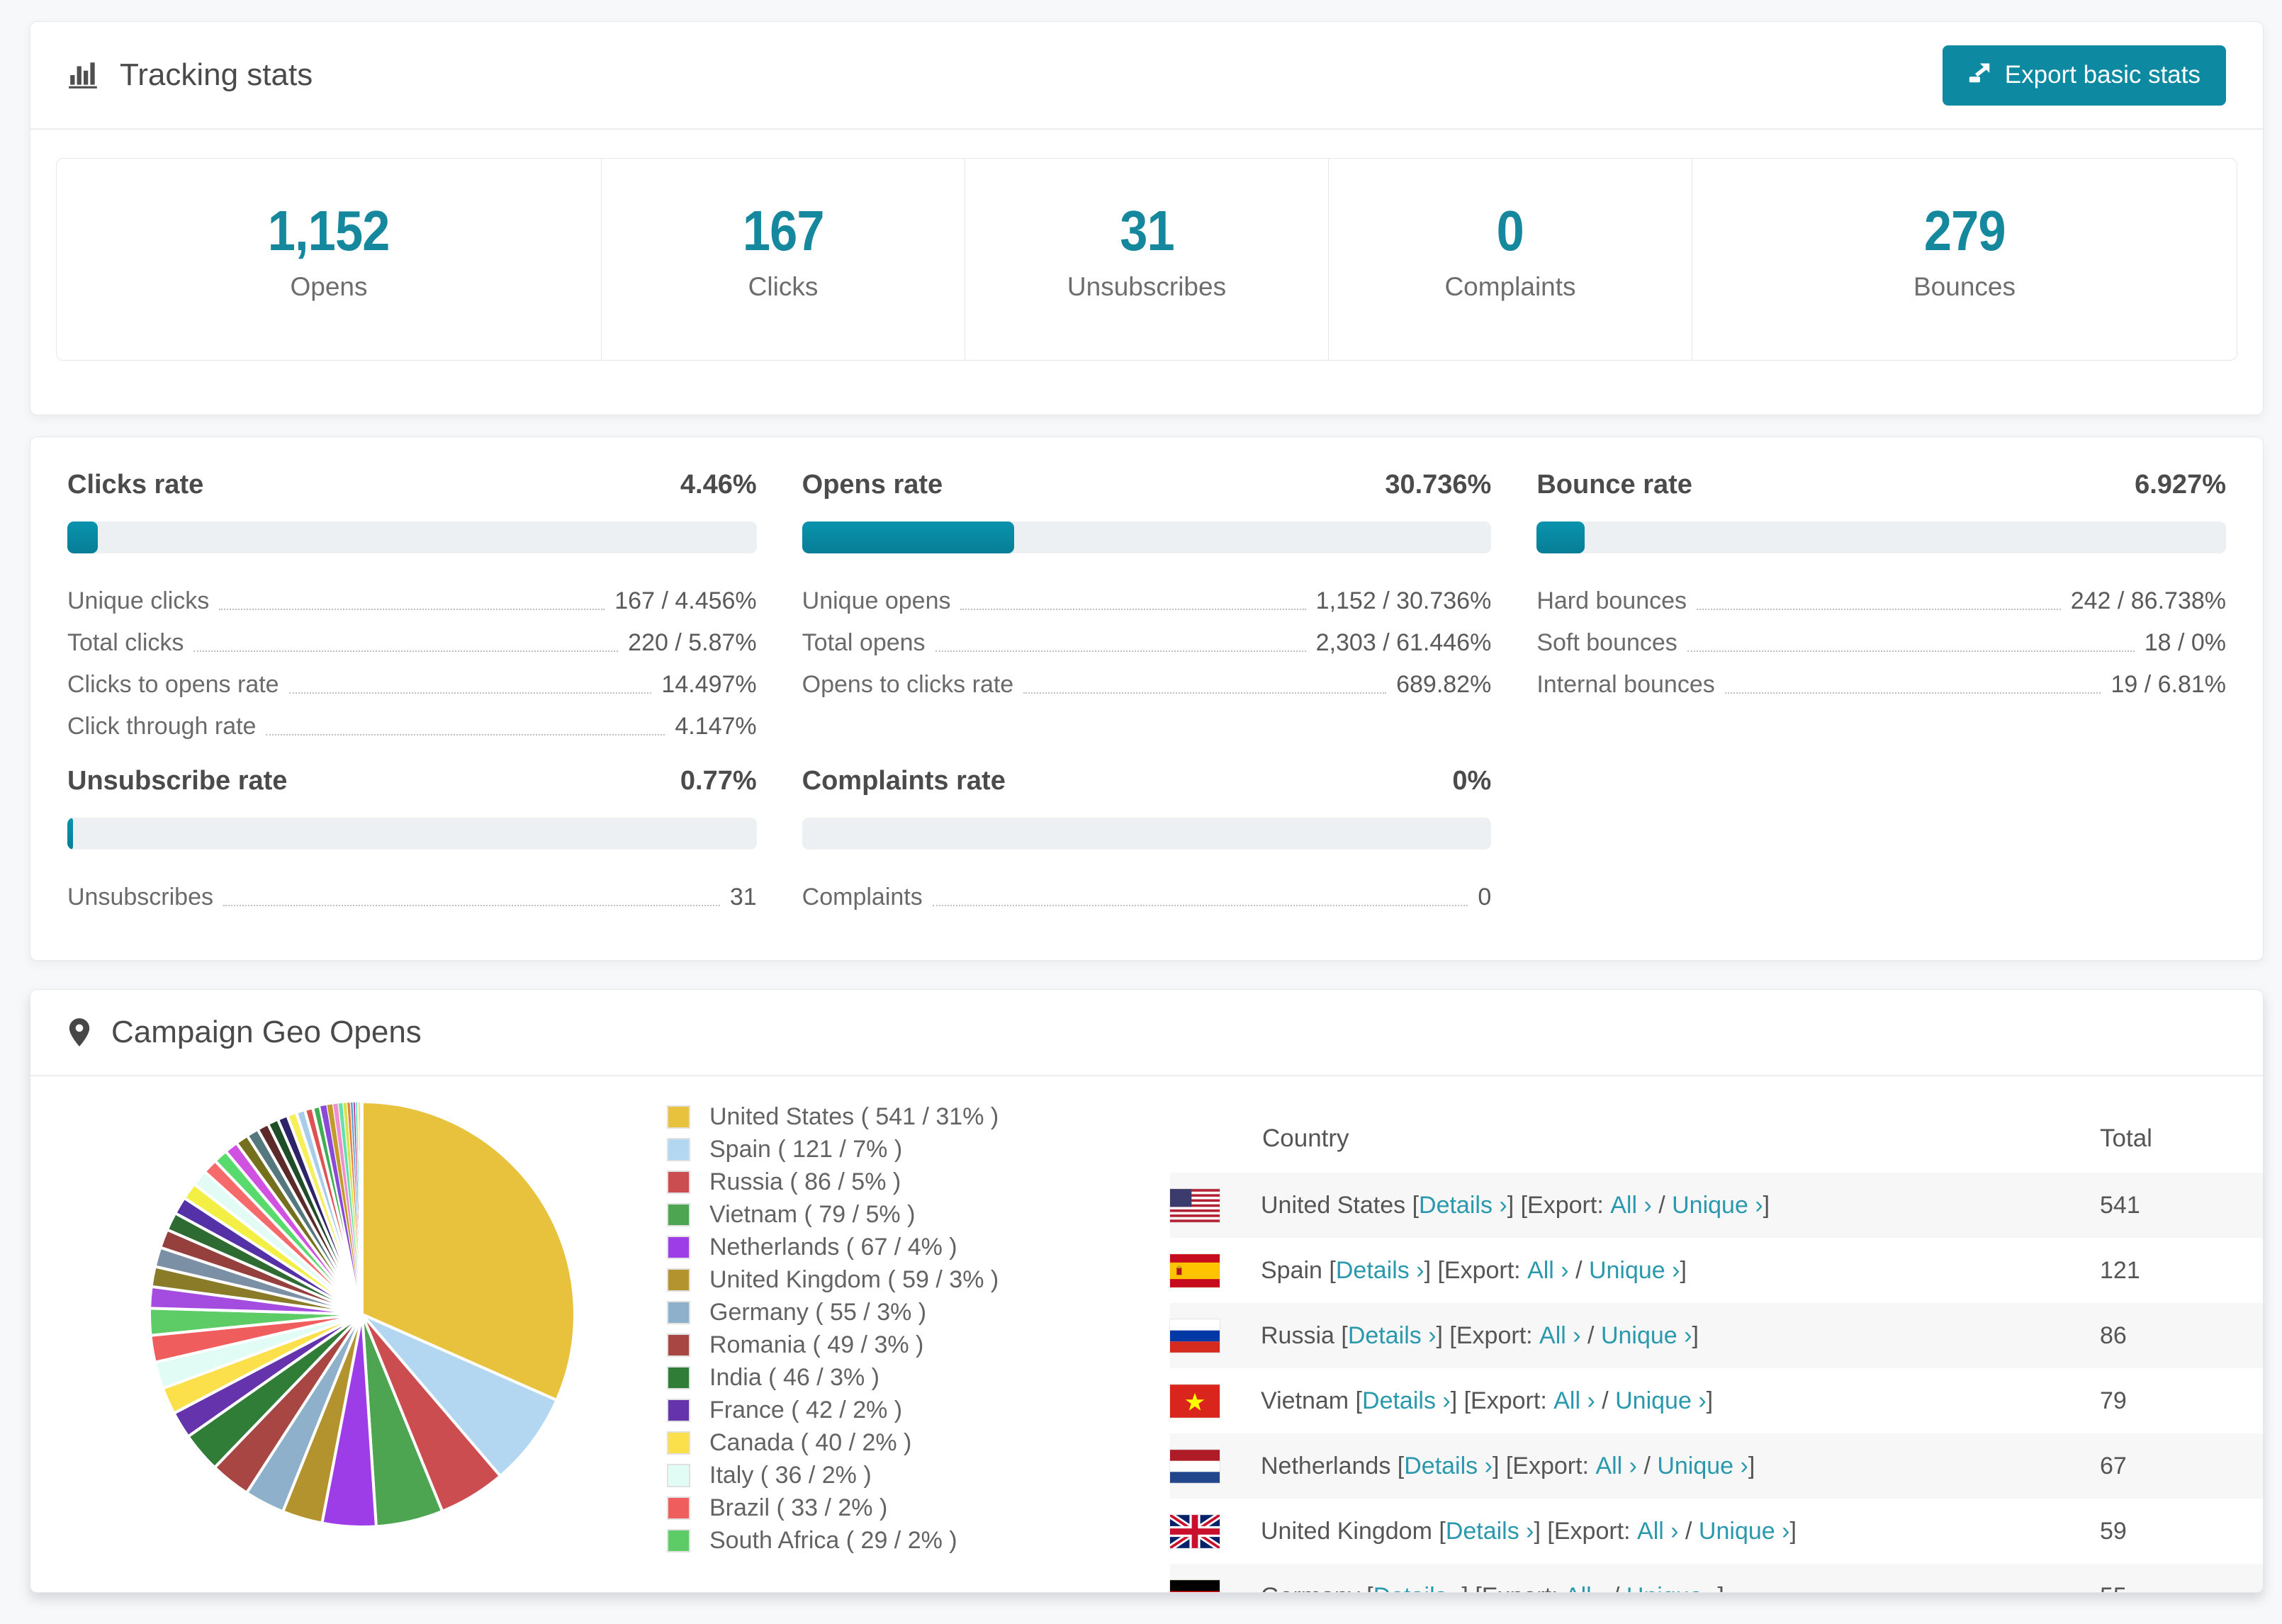 Image resolution: width=2282 pixels, height=1624 pixels. I want to click on rate-detail-label: Unique clicks, so click(138, 600).